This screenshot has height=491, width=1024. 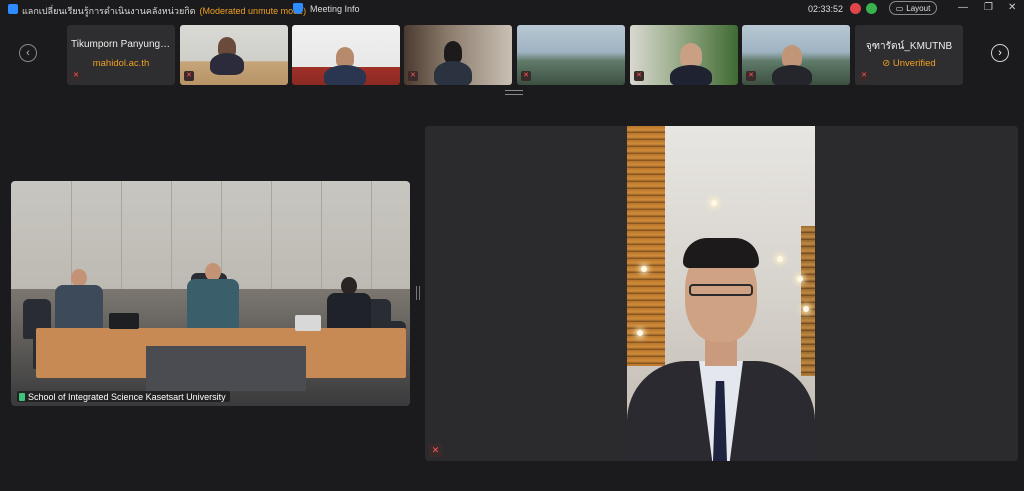 What do you see at coordinates (418, 293) in the screenshot?
I see `split-resize-handle` at bounding box center [418, 293].